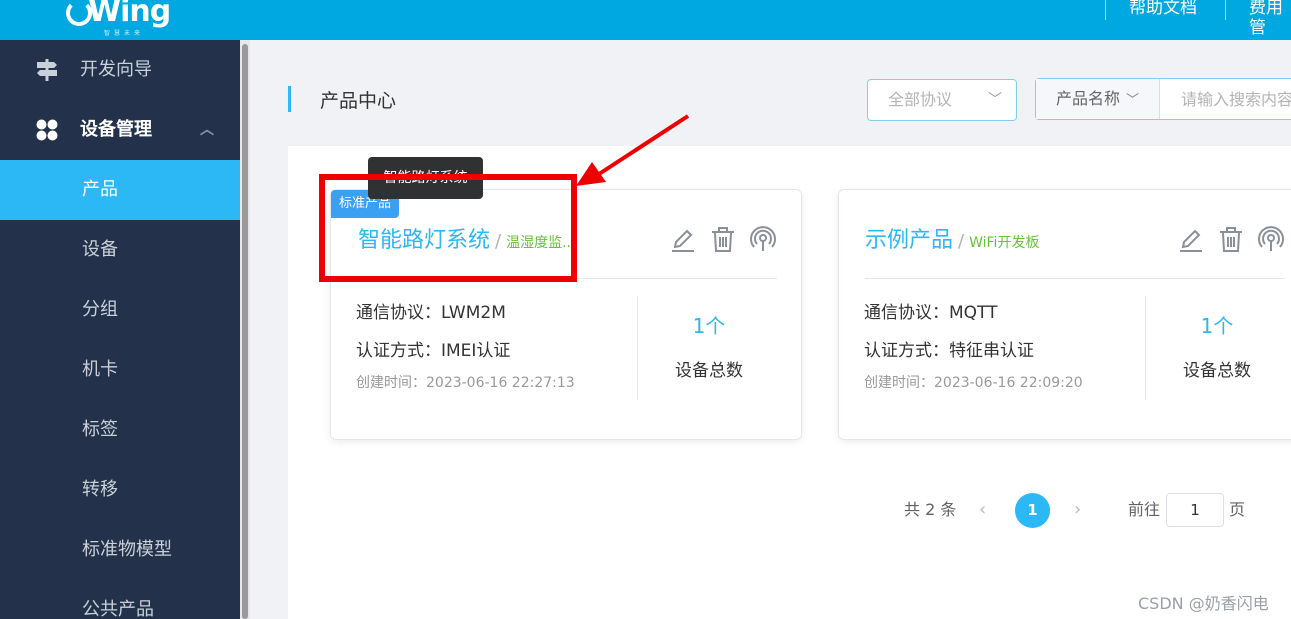  I want to click on auth-info: 认证方式：特征串认证, so click(949, 351).